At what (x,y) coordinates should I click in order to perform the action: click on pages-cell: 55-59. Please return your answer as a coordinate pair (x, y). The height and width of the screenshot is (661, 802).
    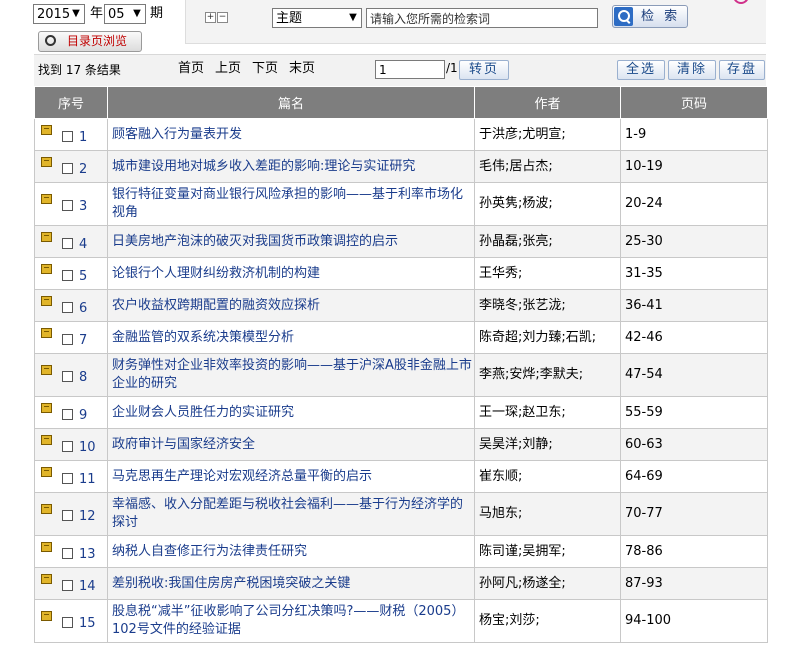
    Looking at the image, I should click on (694, 412).